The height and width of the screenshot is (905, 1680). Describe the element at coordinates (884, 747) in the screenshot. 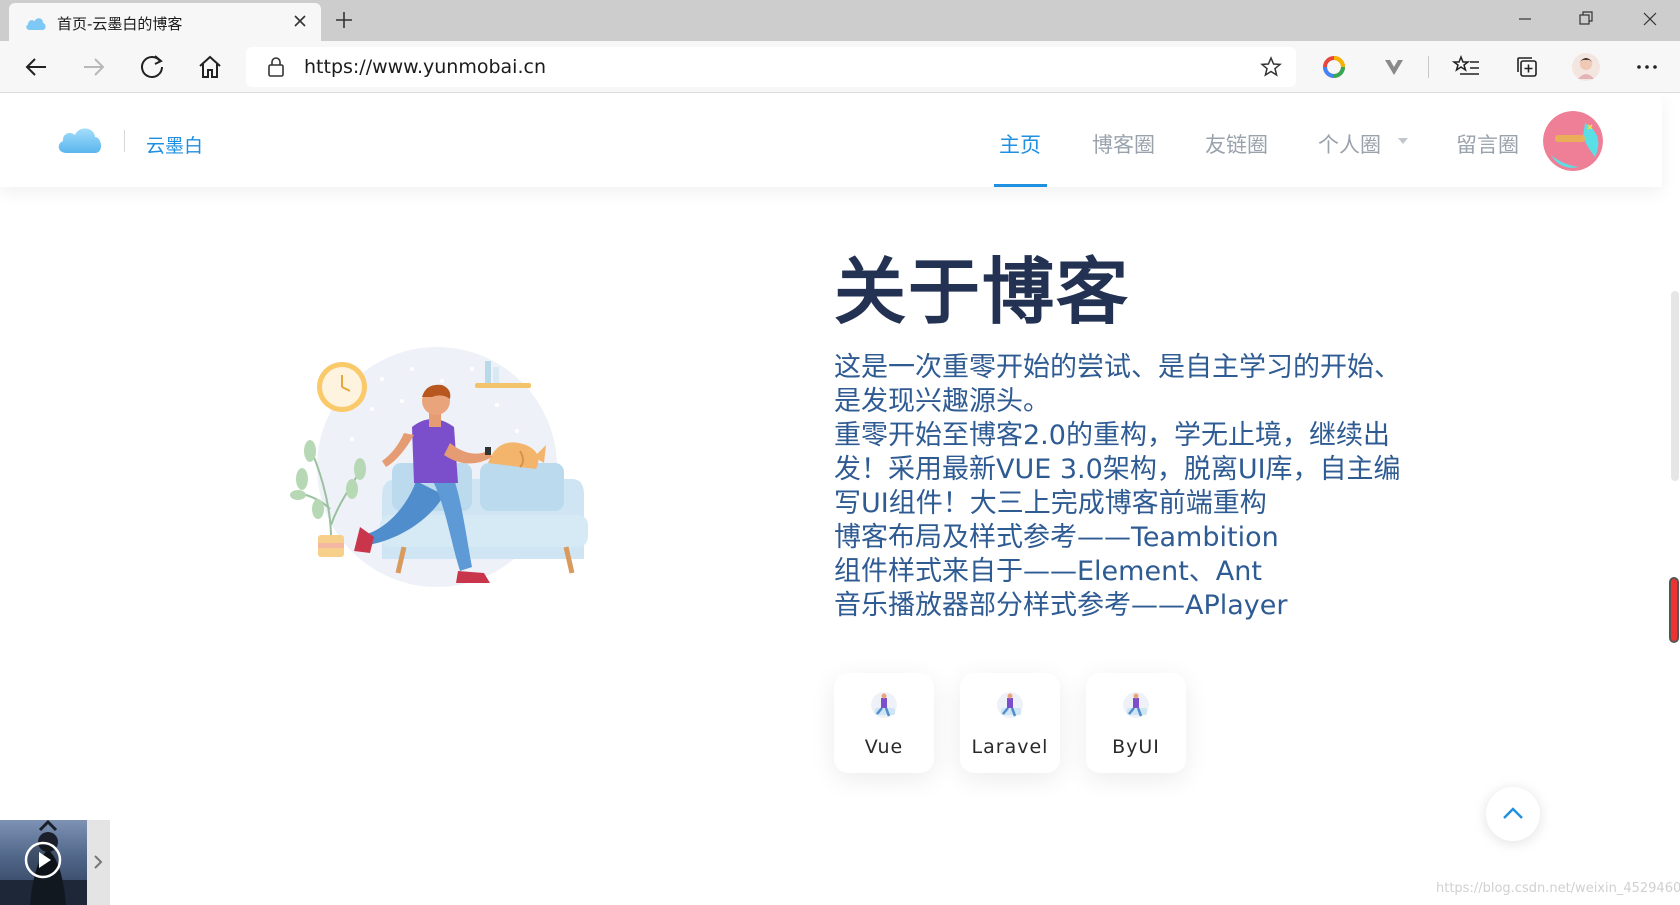

I see `tech-label: Vue` at that location.